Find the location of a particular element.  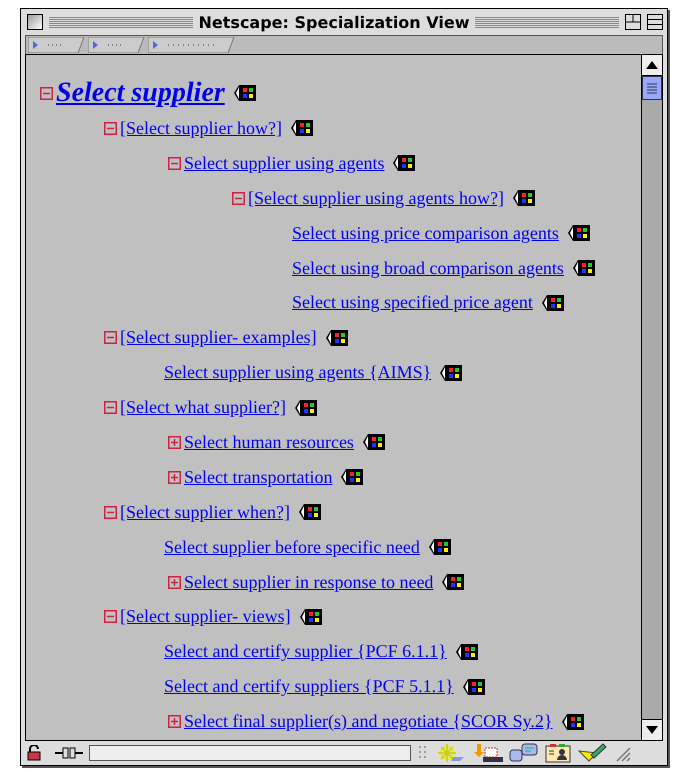

down-arrow-icon is located at coordinates (652, 730).